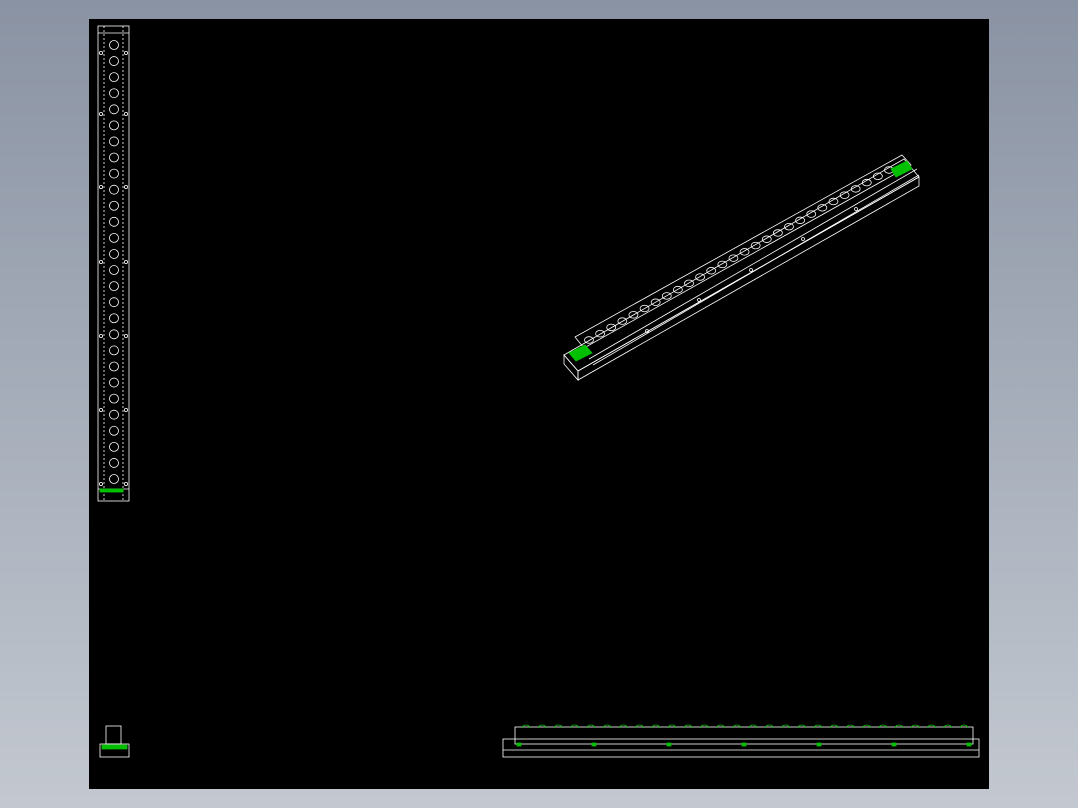 The height and width of the screenshot is (808, 1078). I want to click on rail-top-face, so click(741, 265).